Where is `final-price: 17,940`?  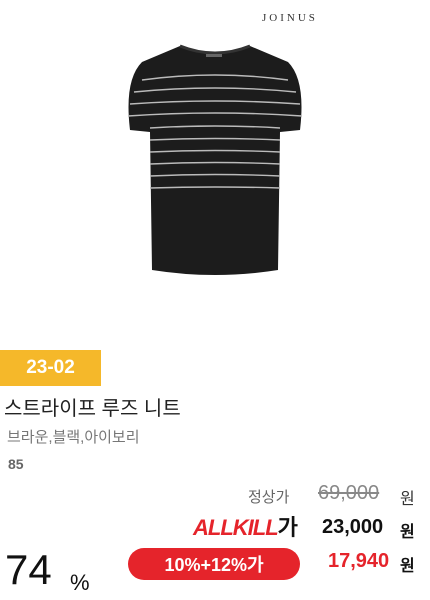
final-price: 17,940 is located at coordinates (359, 561).